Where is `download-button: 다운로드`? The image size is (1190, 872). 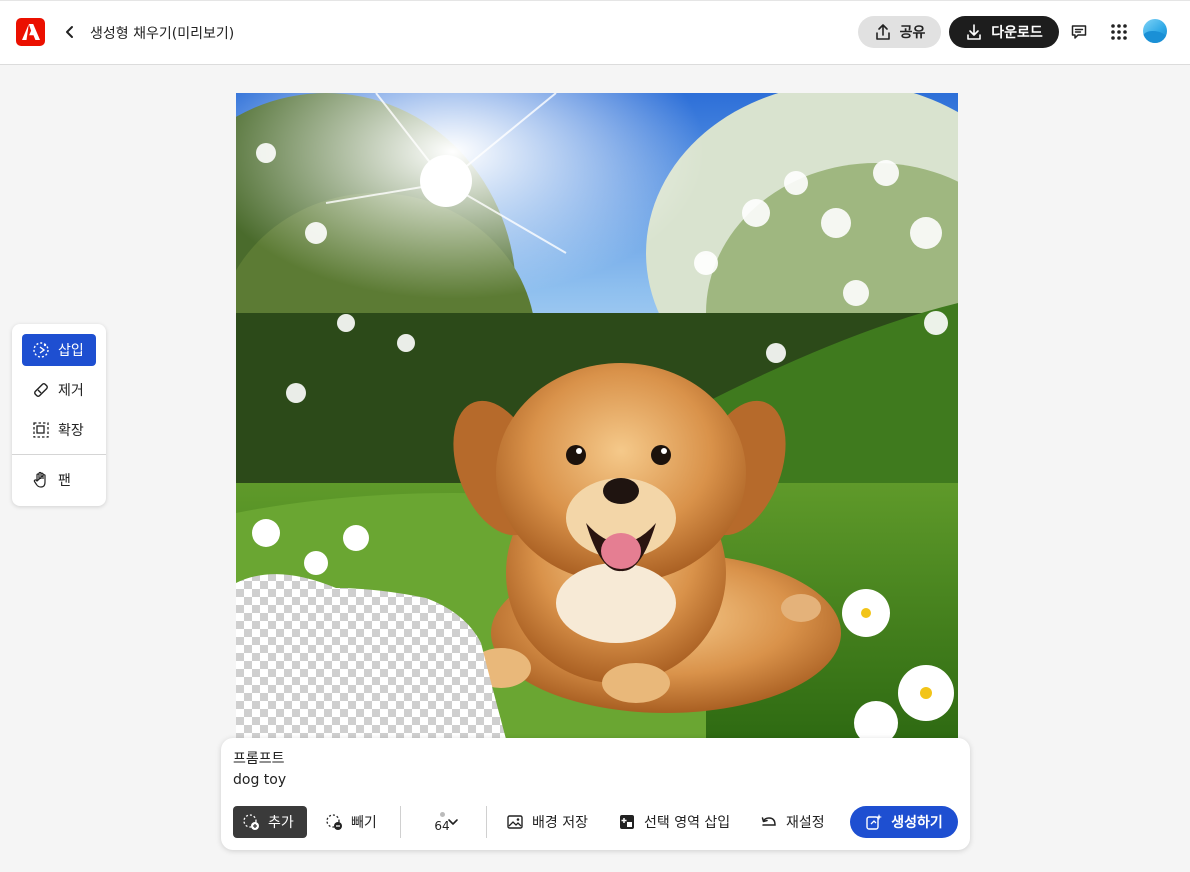
download-button: 다운로드 is located at coordinates (1004, 32).